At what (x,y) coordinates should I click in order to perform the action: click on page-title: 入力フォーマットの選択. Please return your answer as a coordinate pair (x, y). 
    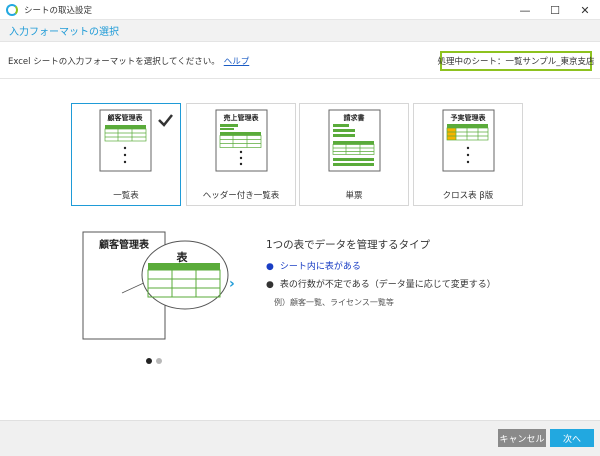
    Looking at the image, I should click on (64, 32).